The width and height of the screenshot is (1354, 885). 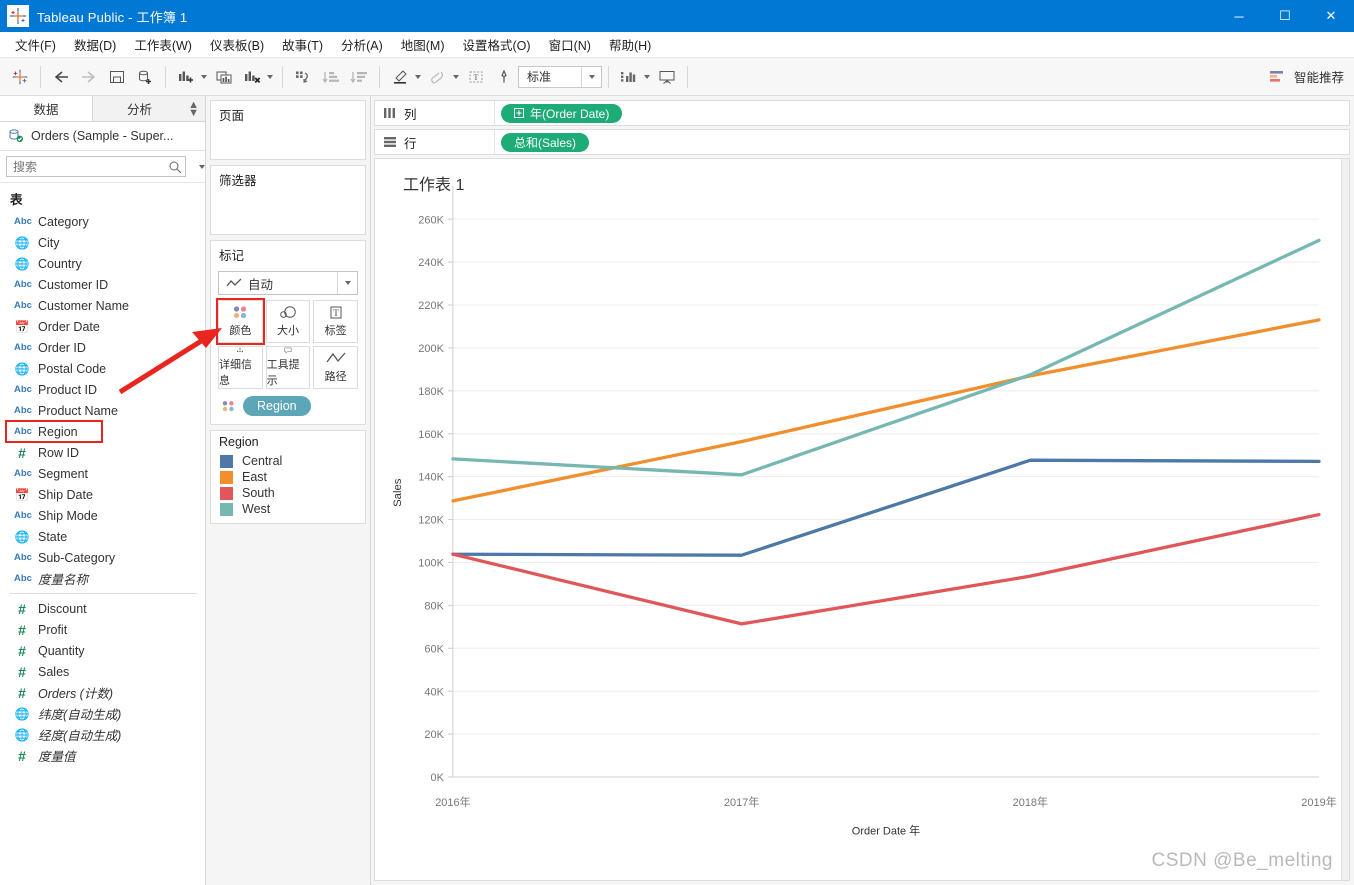 I want to click on field-customer-id: Abc Customer ID, so click(x=102, y=284).